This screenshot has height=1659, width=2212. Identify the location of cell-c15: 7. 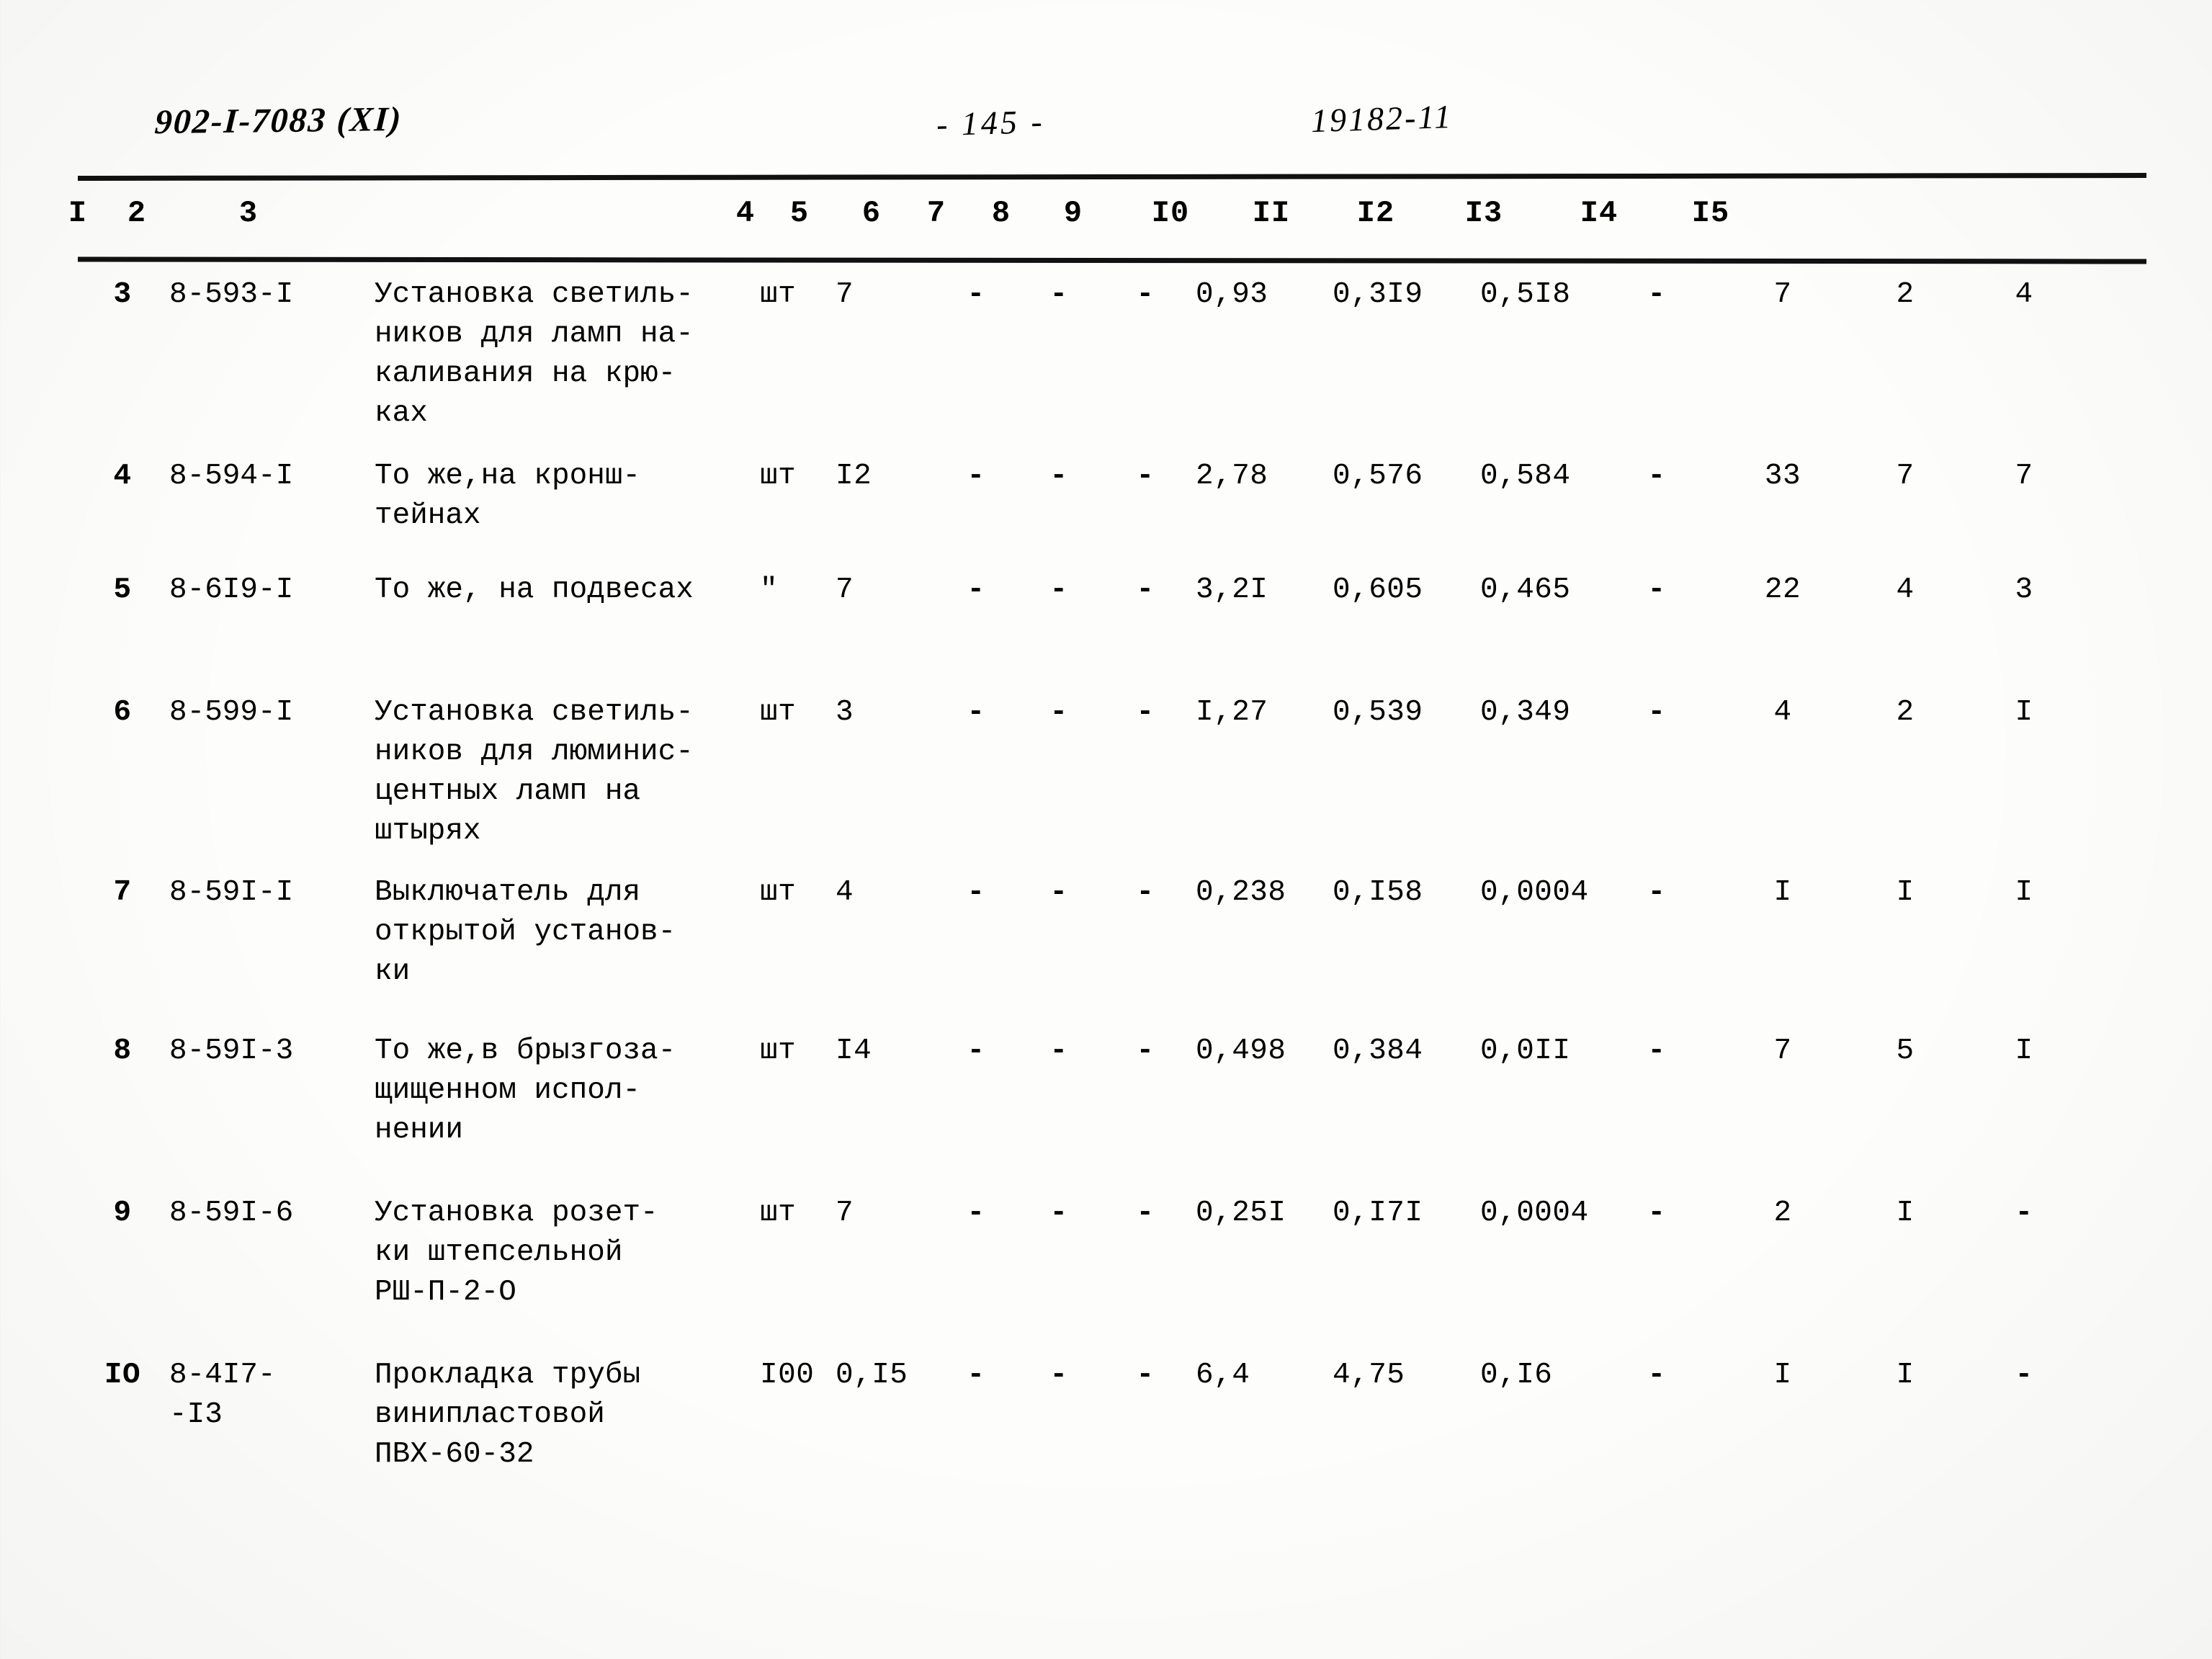
(2024, 476).